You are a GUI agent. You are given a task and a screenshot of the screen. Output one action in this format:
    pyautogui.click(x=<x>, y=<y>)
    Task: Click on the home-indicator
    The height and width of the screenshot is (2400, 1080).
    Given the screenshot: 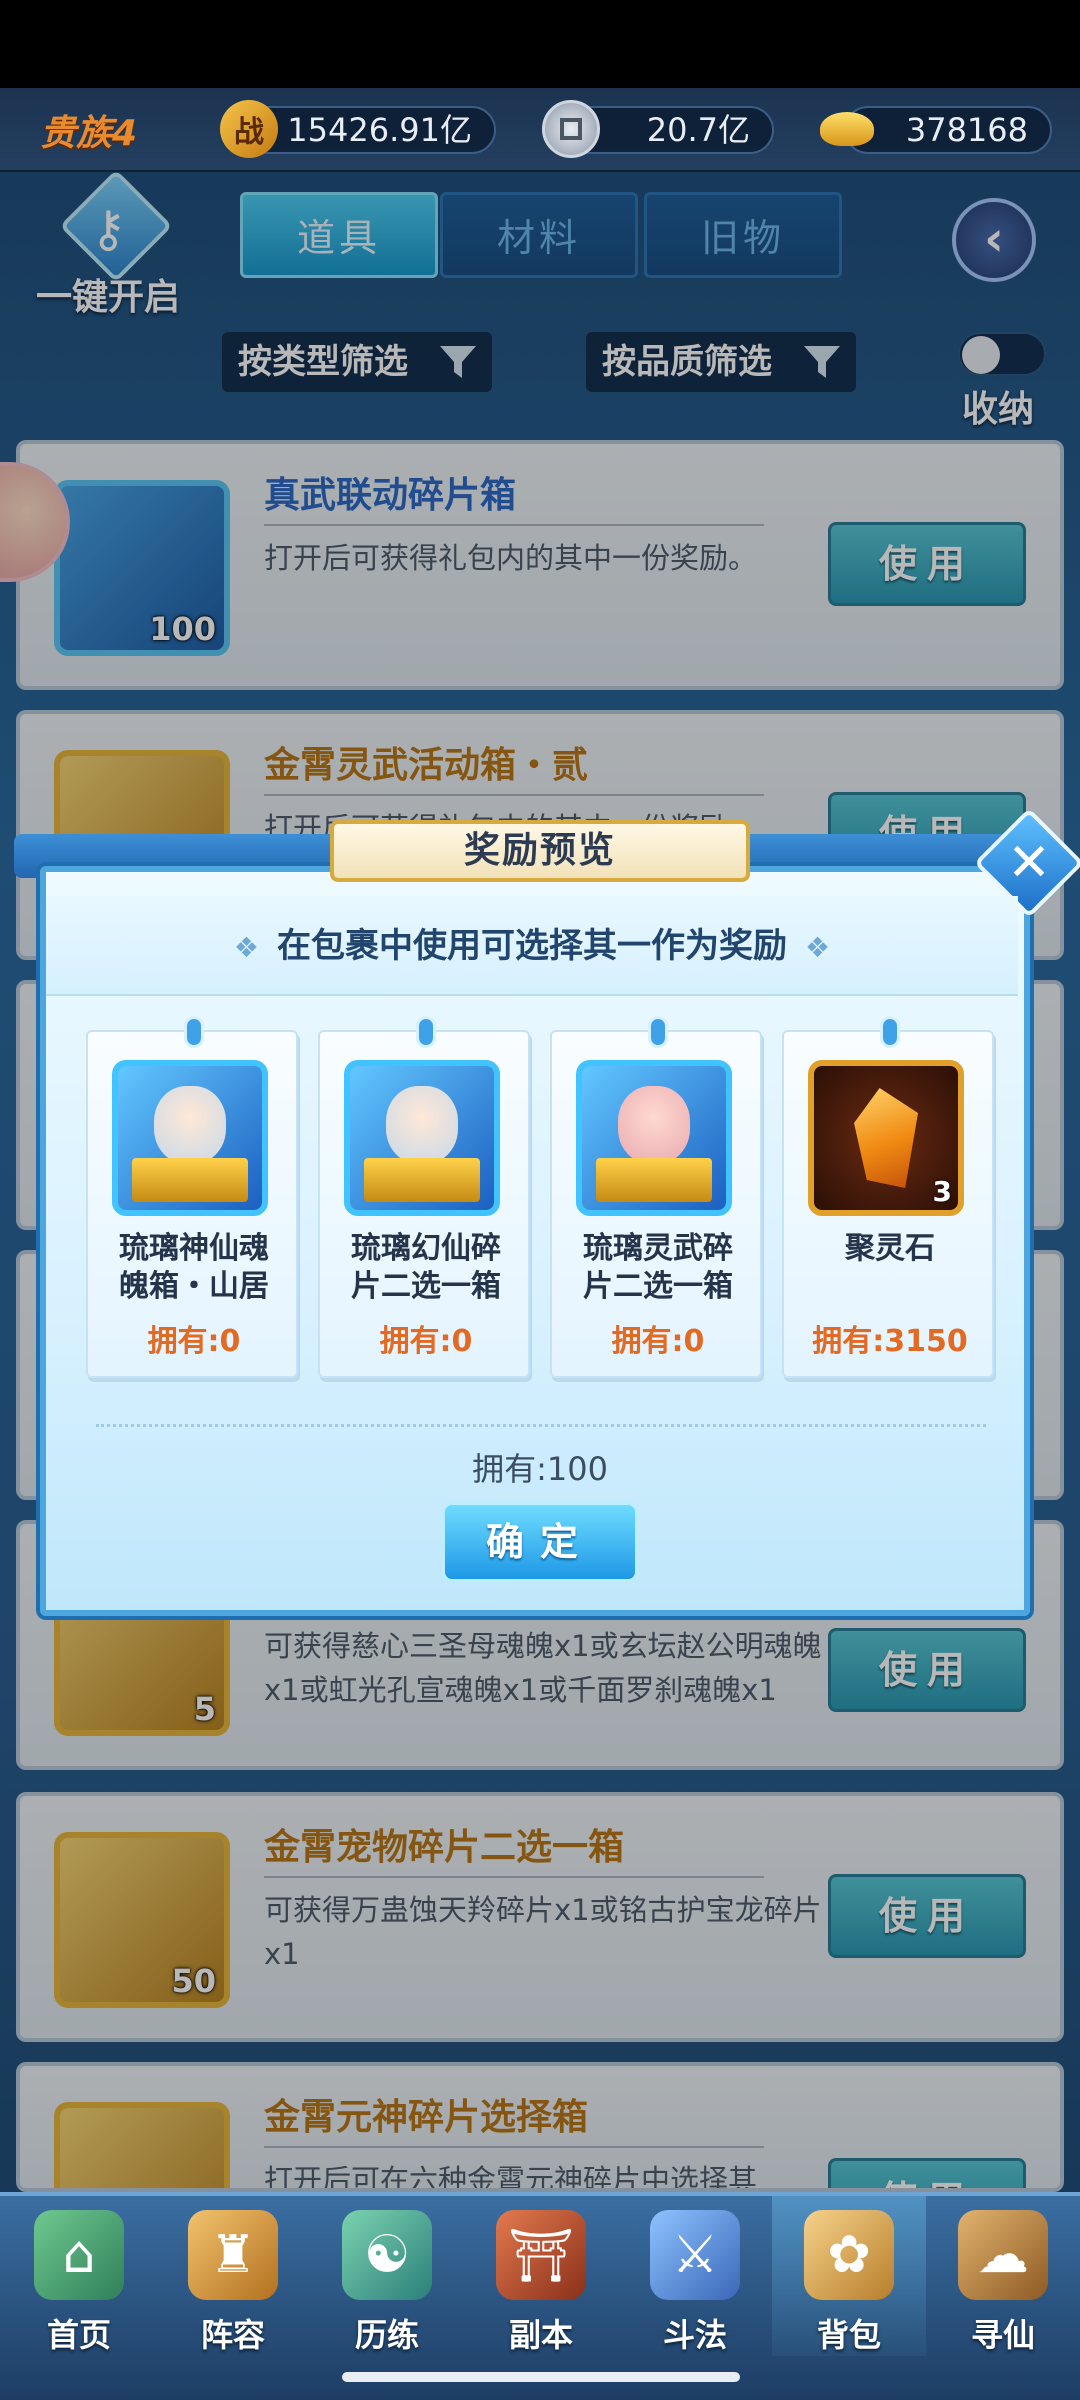 What is the action you would take?
    pyautogui.click(x=541, y=2377)
    